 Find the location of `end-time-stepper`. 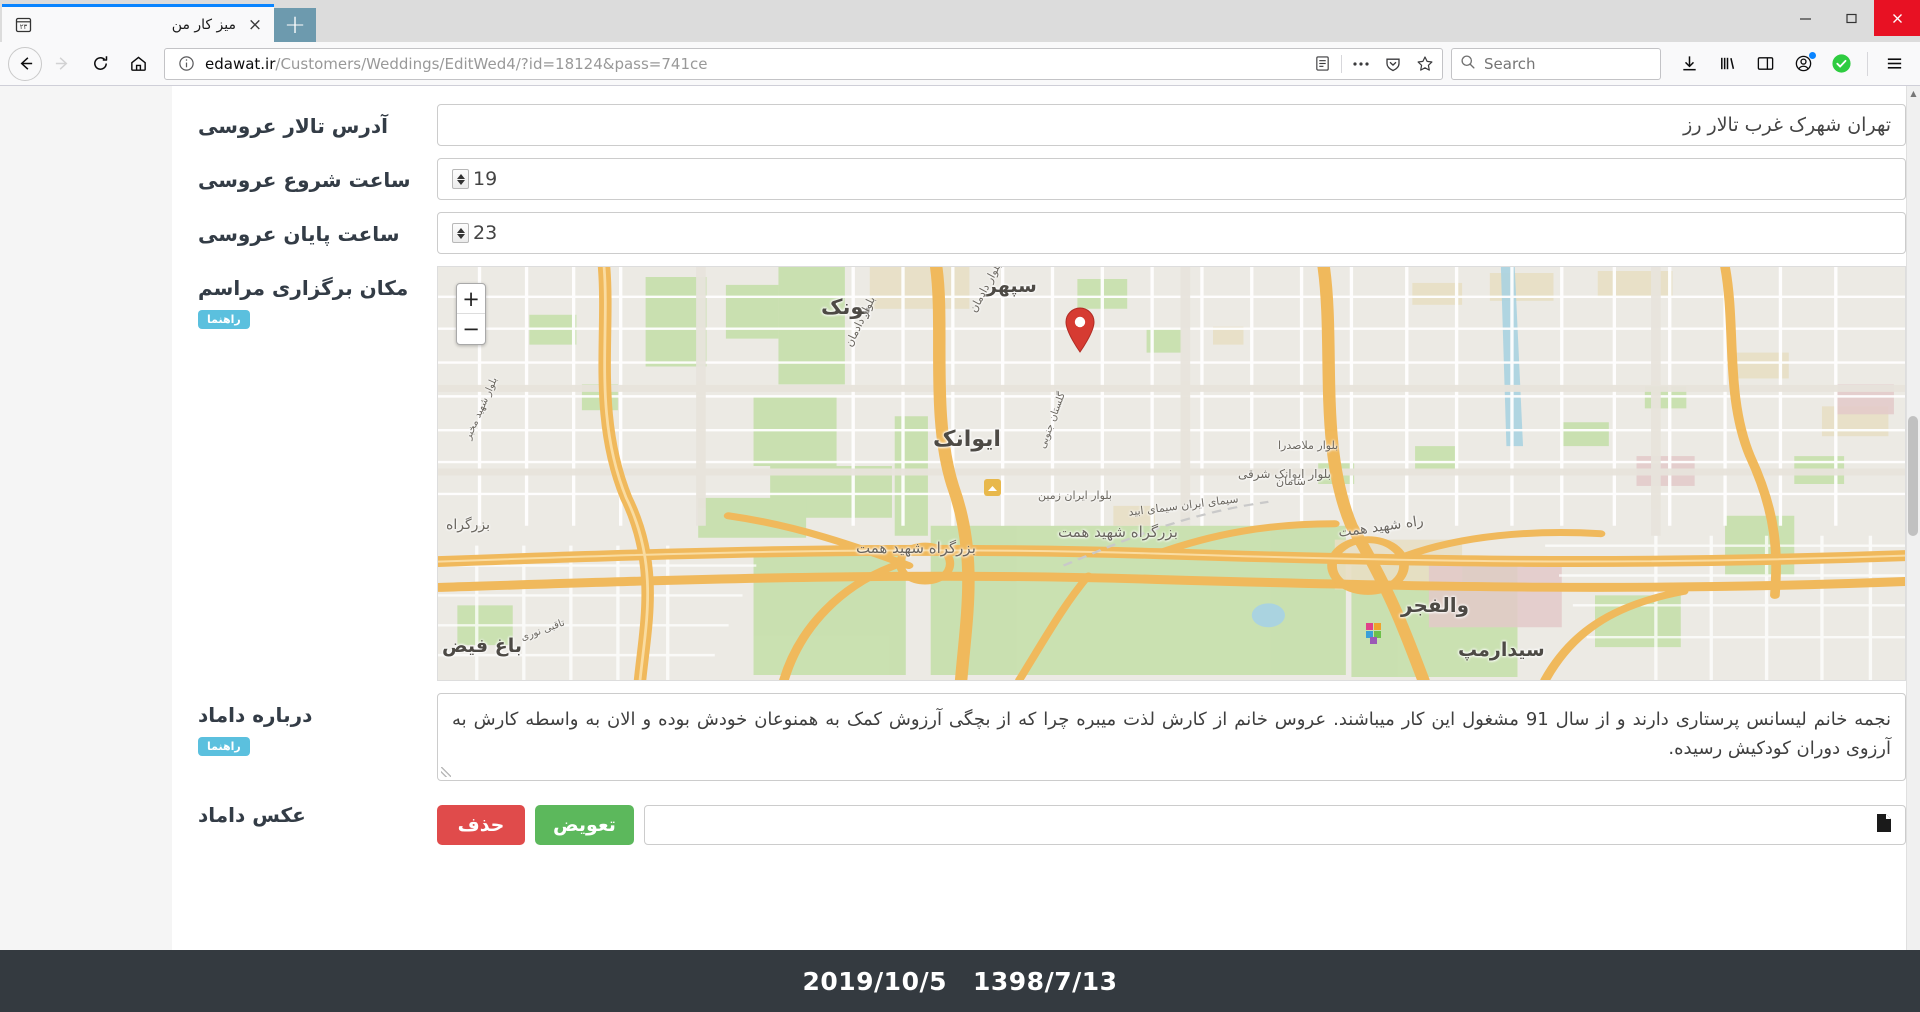

end-time-stepper is located at coordinates (460, 233).